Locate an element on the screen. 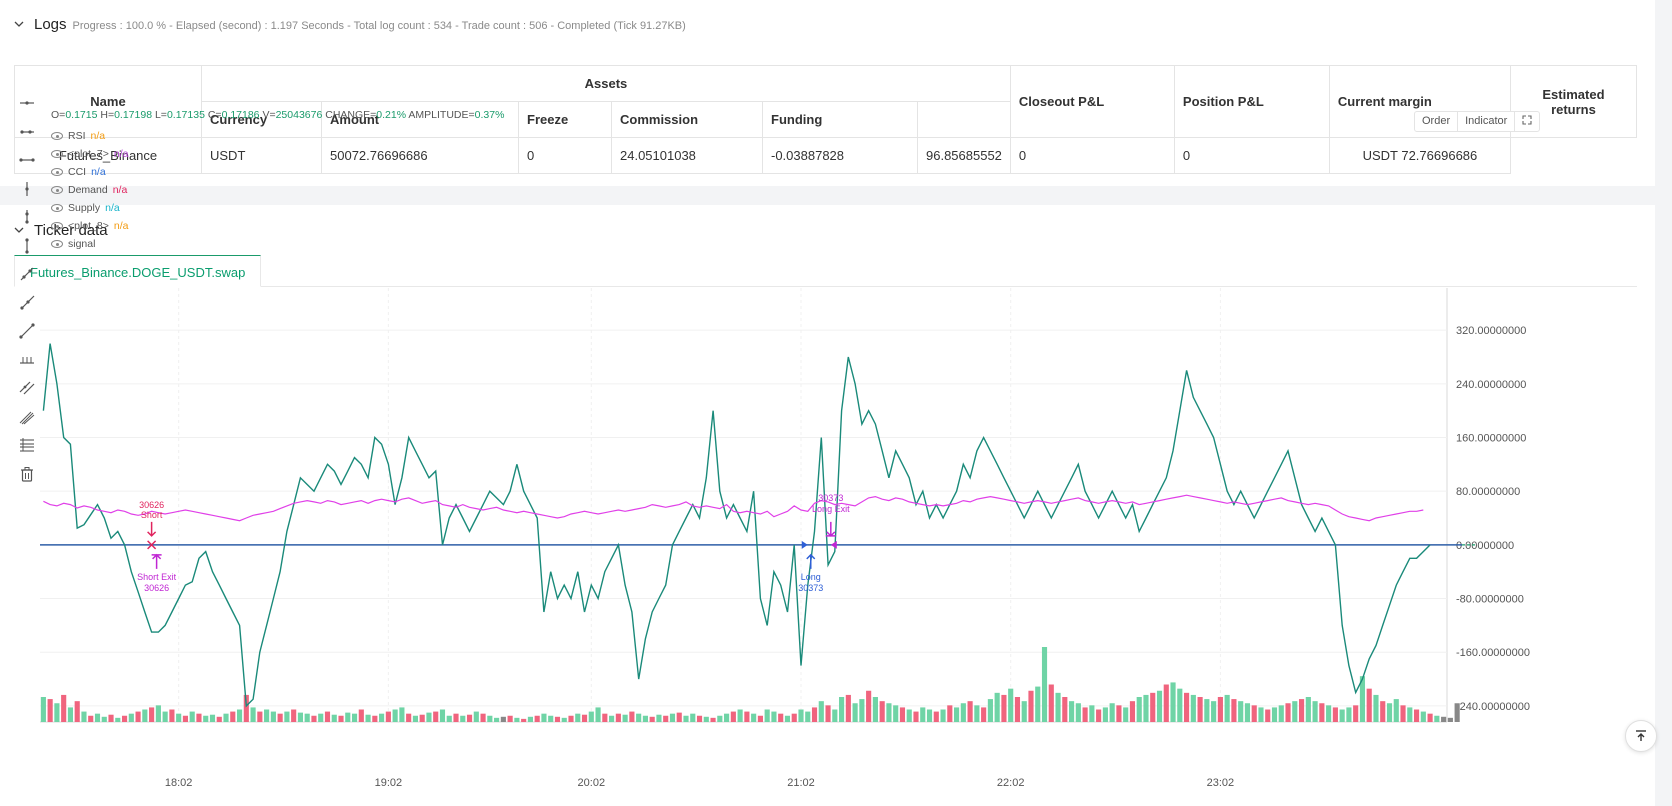  legend-name: <plot_8> is located at coordinates (88, 226).